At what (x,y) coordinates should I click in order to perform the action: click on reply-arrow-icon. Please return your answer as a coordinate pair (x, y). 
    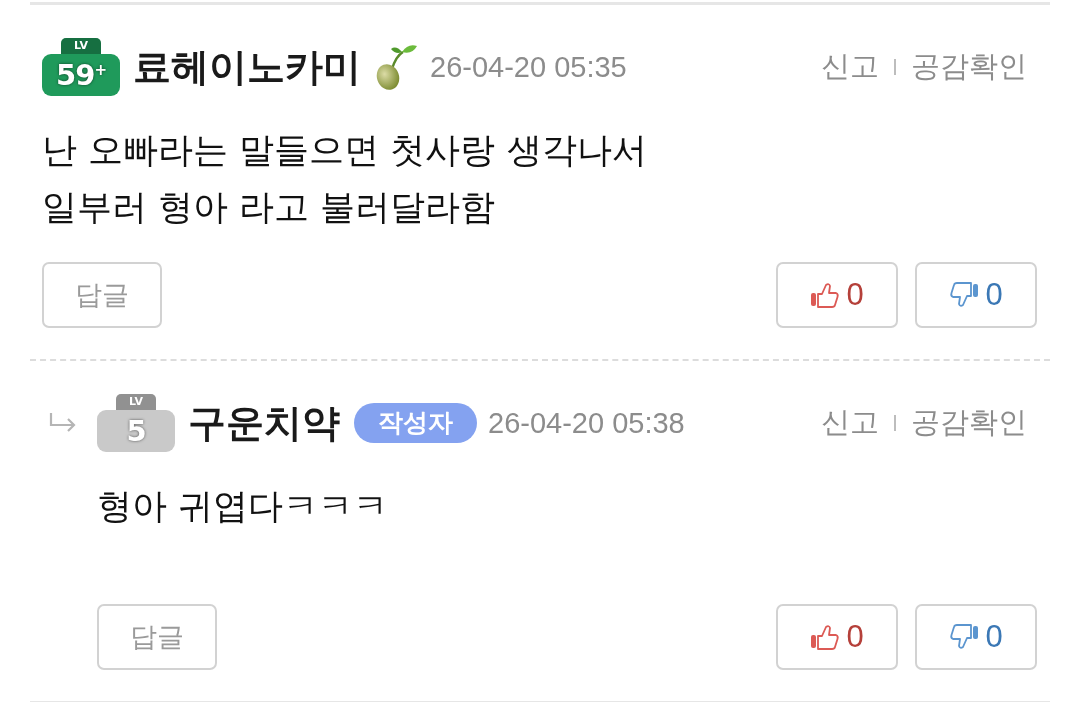
    Looking at the image, I should click on (63, 423).